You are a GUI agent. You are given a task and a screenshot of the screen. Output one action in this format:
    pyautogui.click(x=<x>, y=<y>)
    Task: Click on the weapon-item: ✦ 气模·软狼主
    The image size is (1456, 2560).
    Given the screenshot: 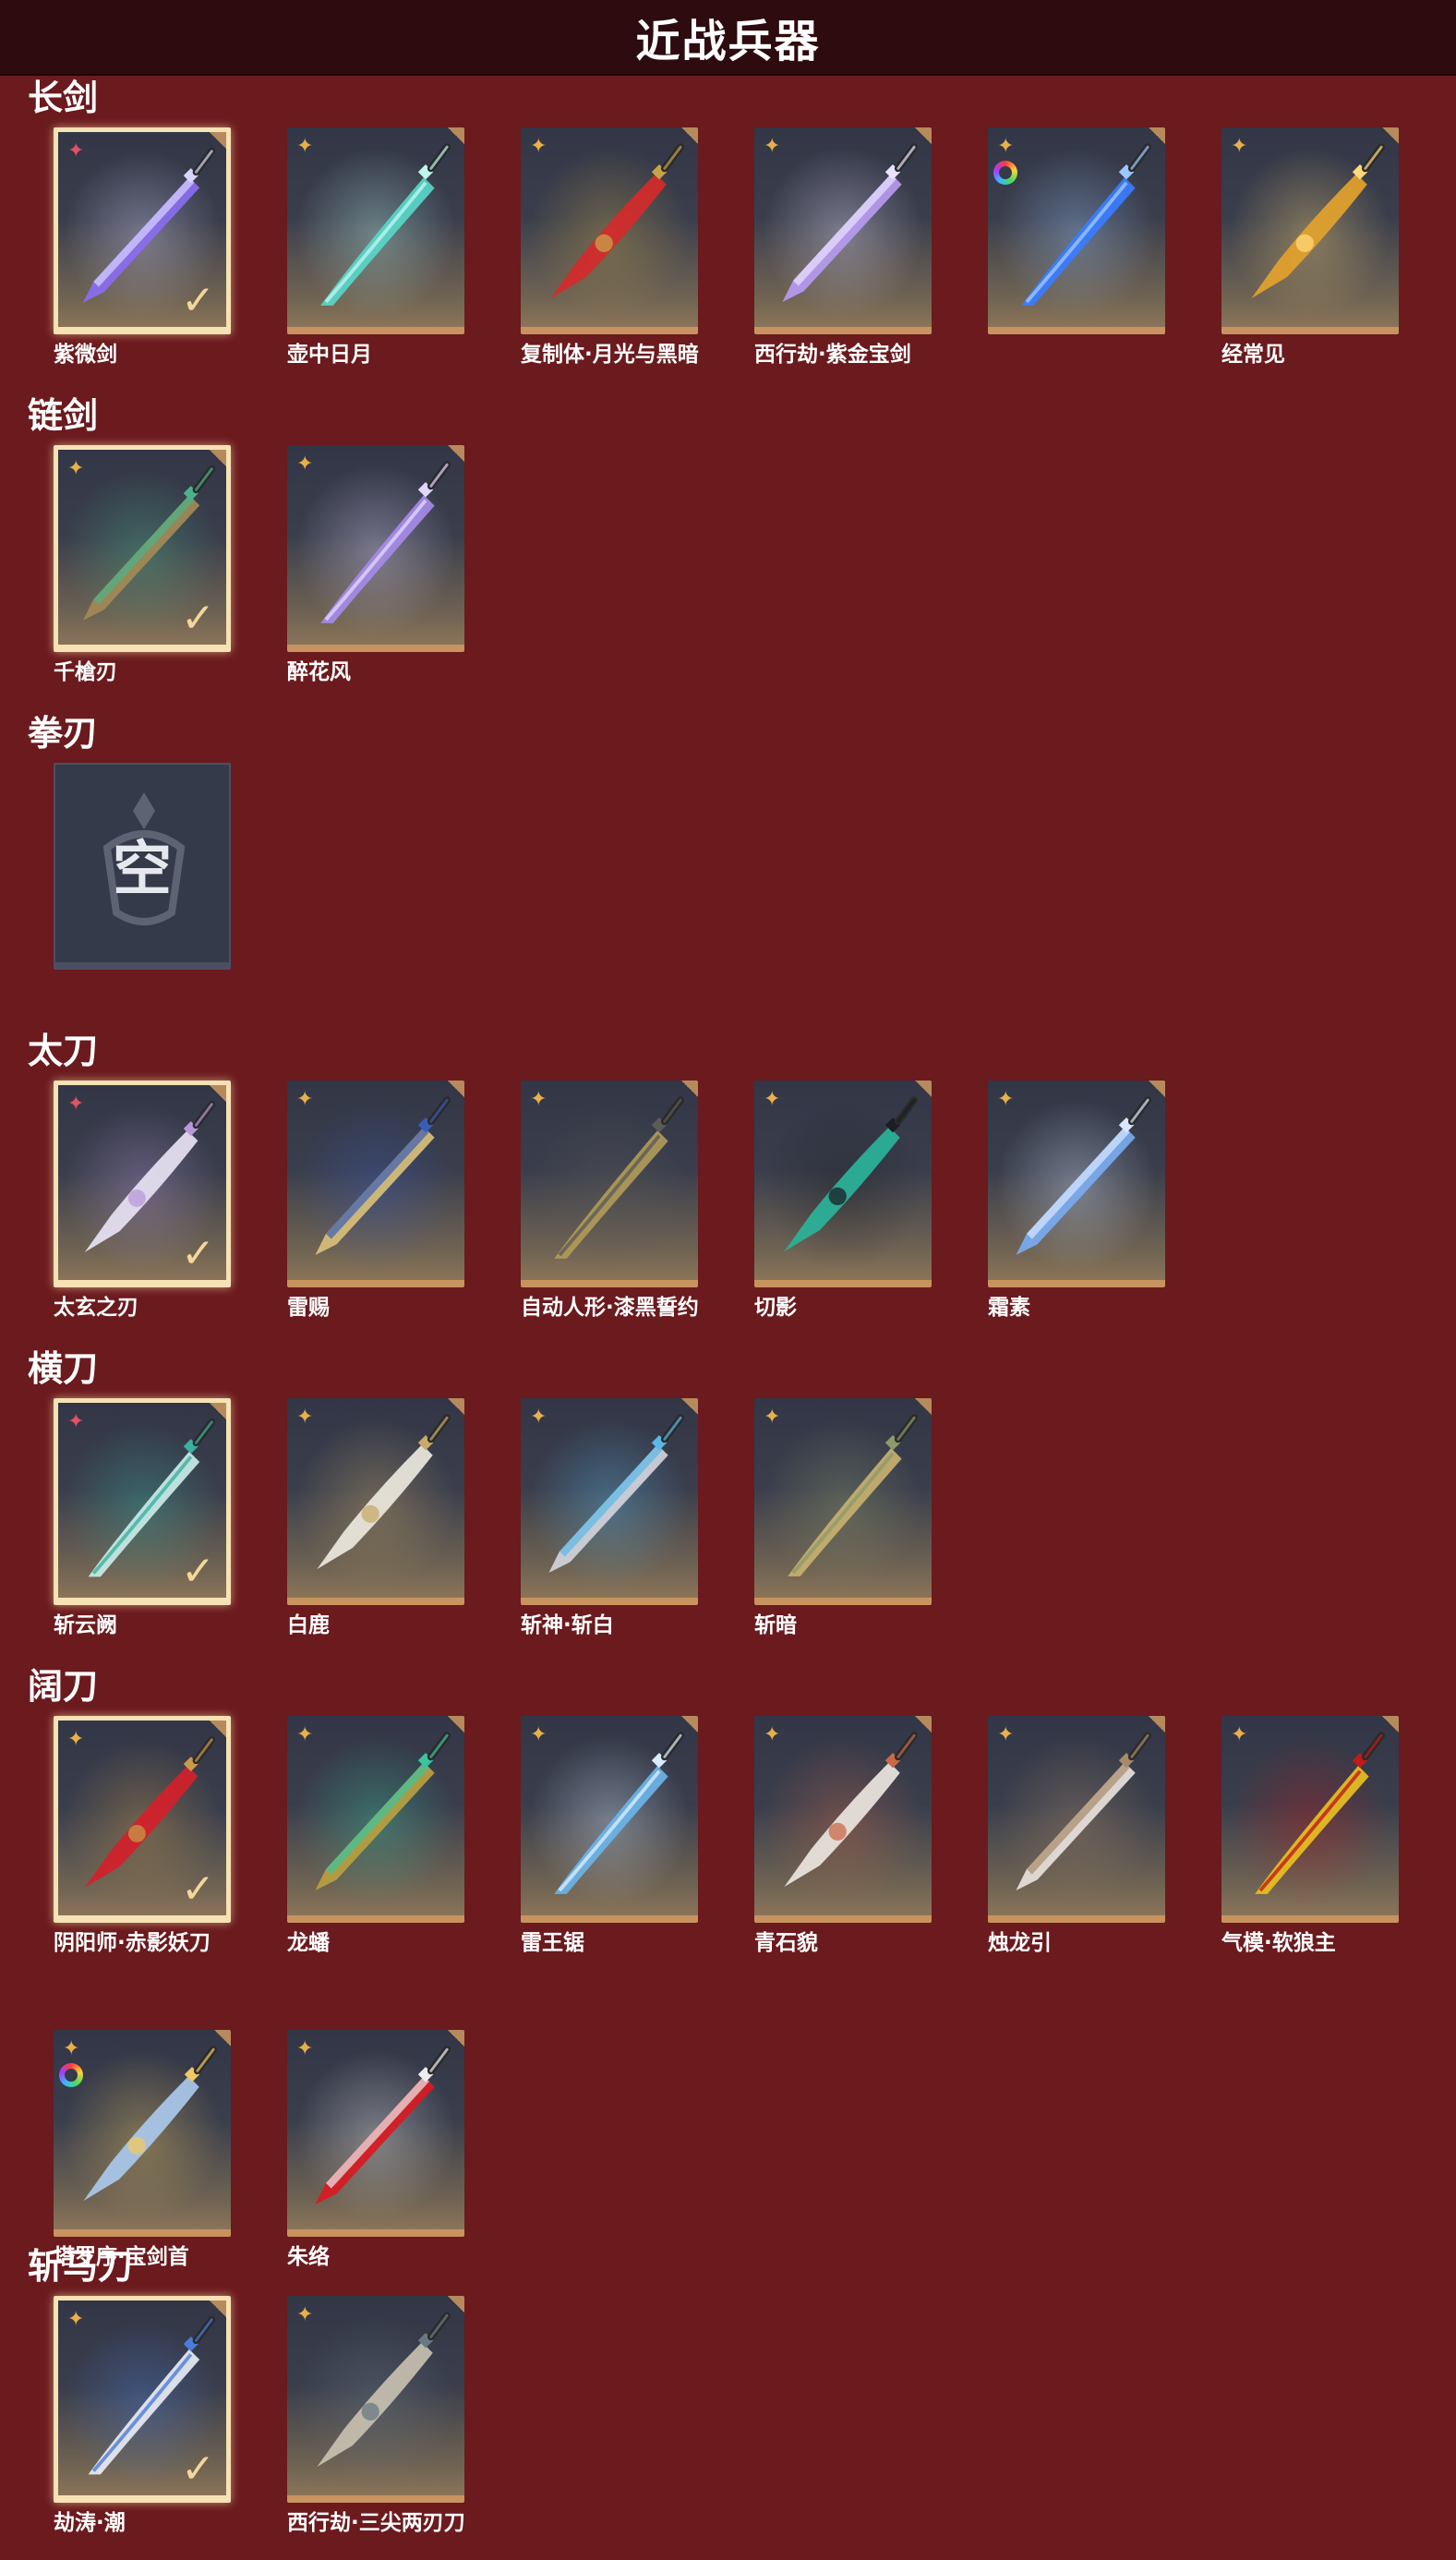 What is the action you would take?
    pyautogui.click(x=1310, y=1836)
    